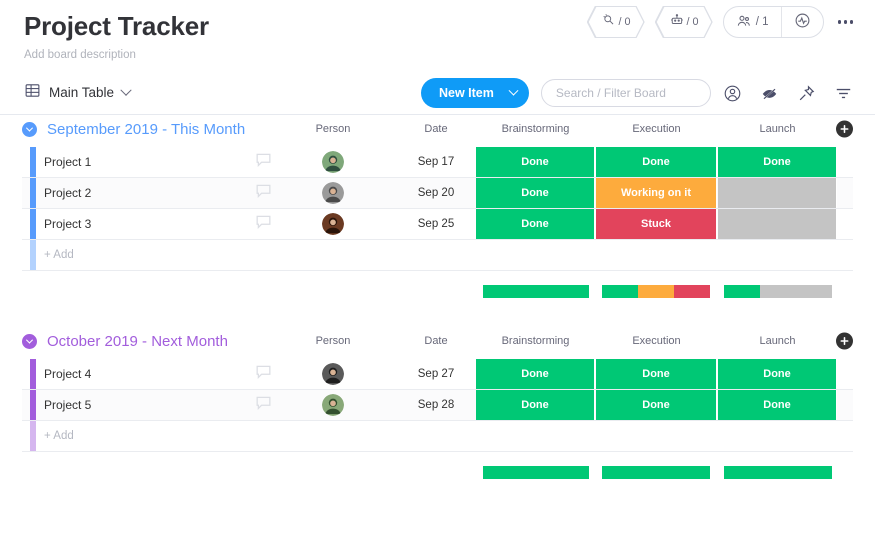  I want to click on toolbar-center: New Item, so click(566, 93).